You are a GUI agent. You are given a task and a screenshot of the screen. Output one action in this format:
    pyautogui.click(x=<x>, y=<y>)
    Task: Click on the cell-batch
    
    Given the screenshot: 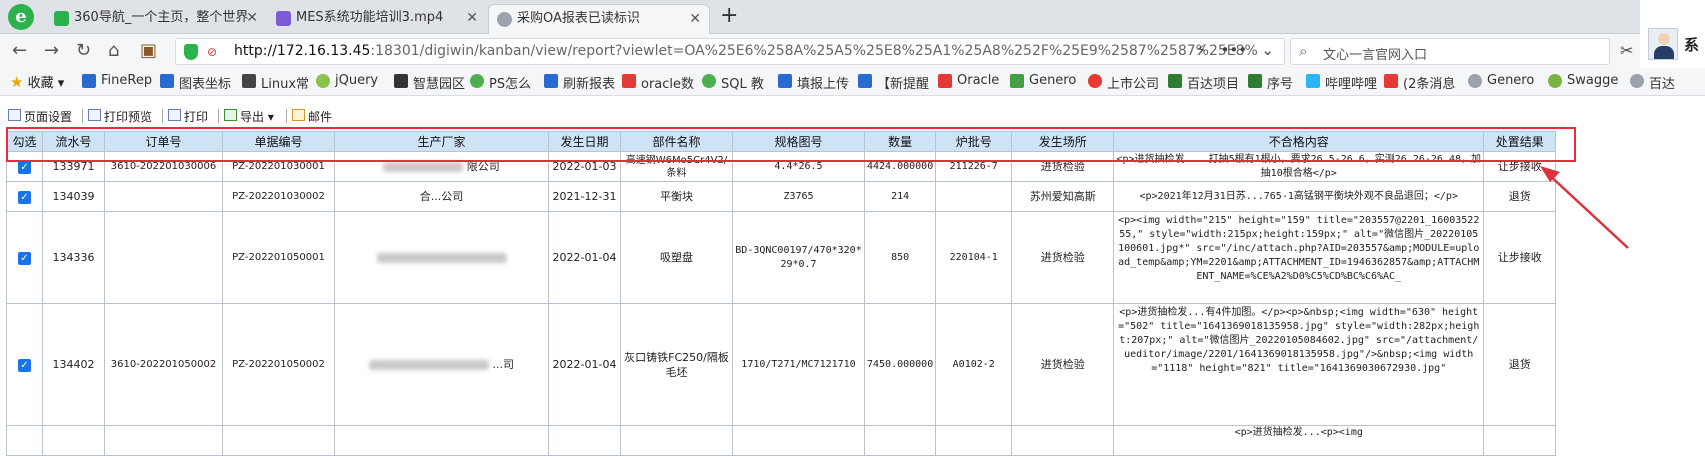 What is the action you would take?
    pyautogui.click(x=974, y=440)
    